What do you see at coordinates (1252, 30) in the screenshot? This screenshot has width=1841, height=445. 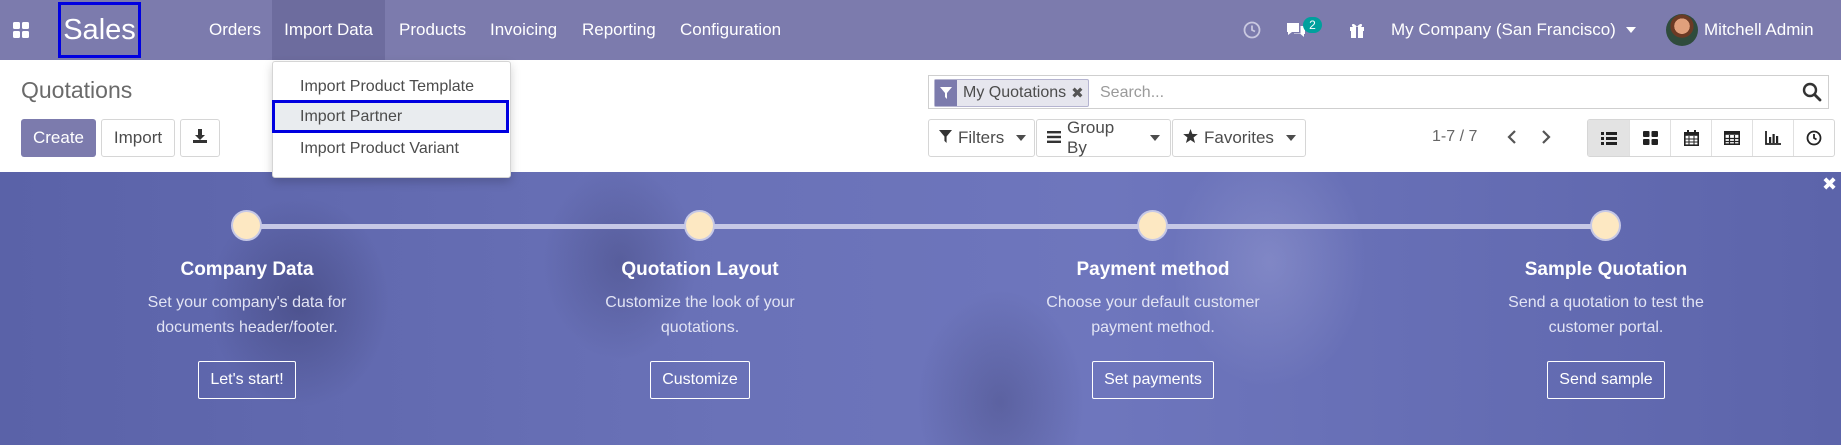 I see `activity-clock-icon` at bounding box center [1252, 30].